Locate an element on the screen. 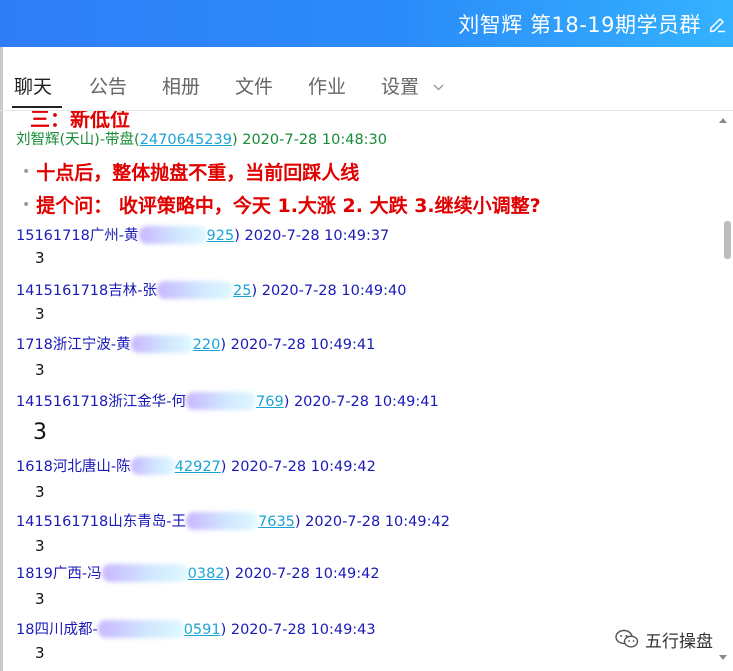 This screenshot has height=671, width=733. tab-album: 相册 is located at coordinates (181, 85).